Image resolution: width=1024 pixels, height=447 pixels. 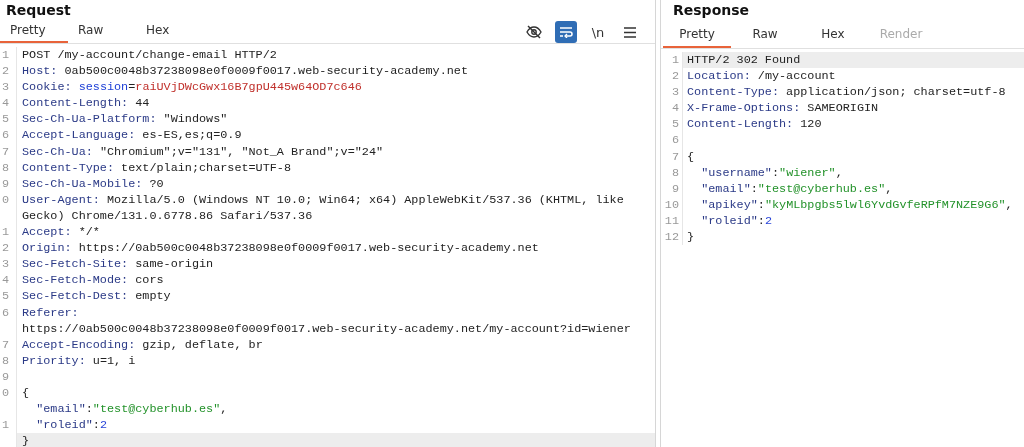 I want to click on code-line: Sec-Fetch-Dest: empty, so click(x=96, y=296).